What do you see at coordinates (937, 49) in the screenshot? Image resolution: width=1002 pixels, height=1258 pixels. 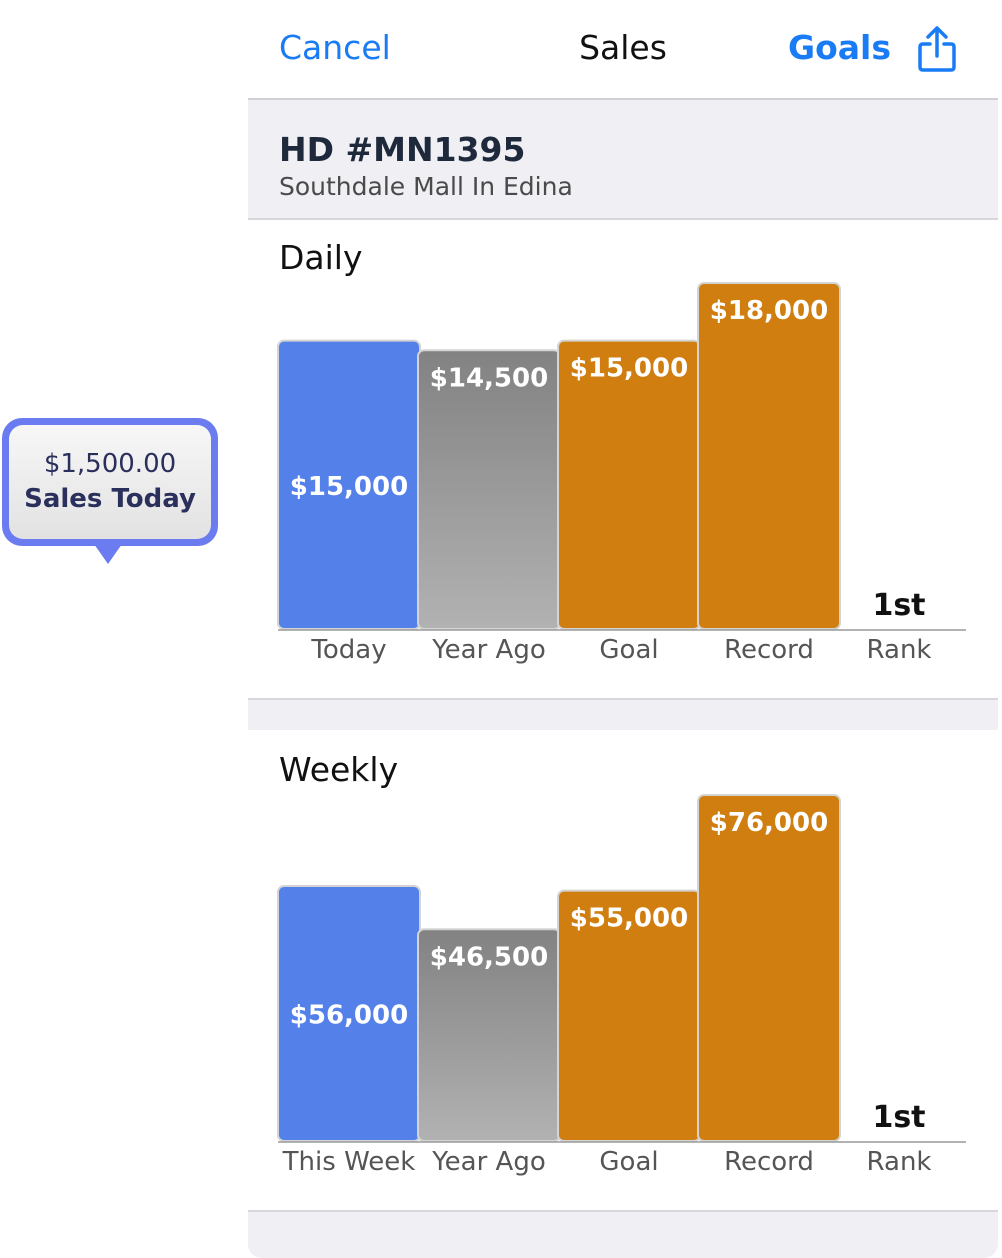 I see `share-icon` at bounding box center [937, 49].